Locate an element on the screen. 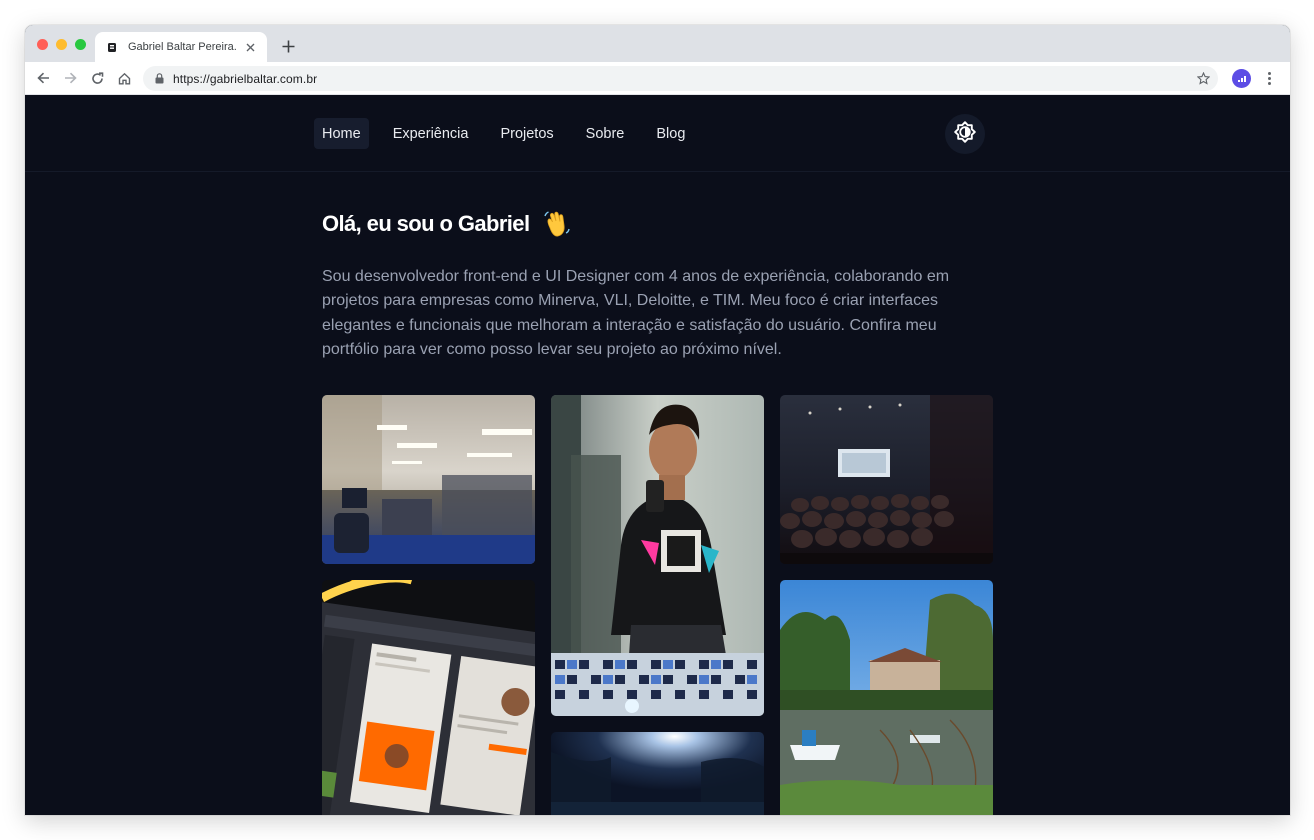 The height and width of the screenshot is (840, 1314). nav-item-blog: Blog is located at coordinates (670, 133).